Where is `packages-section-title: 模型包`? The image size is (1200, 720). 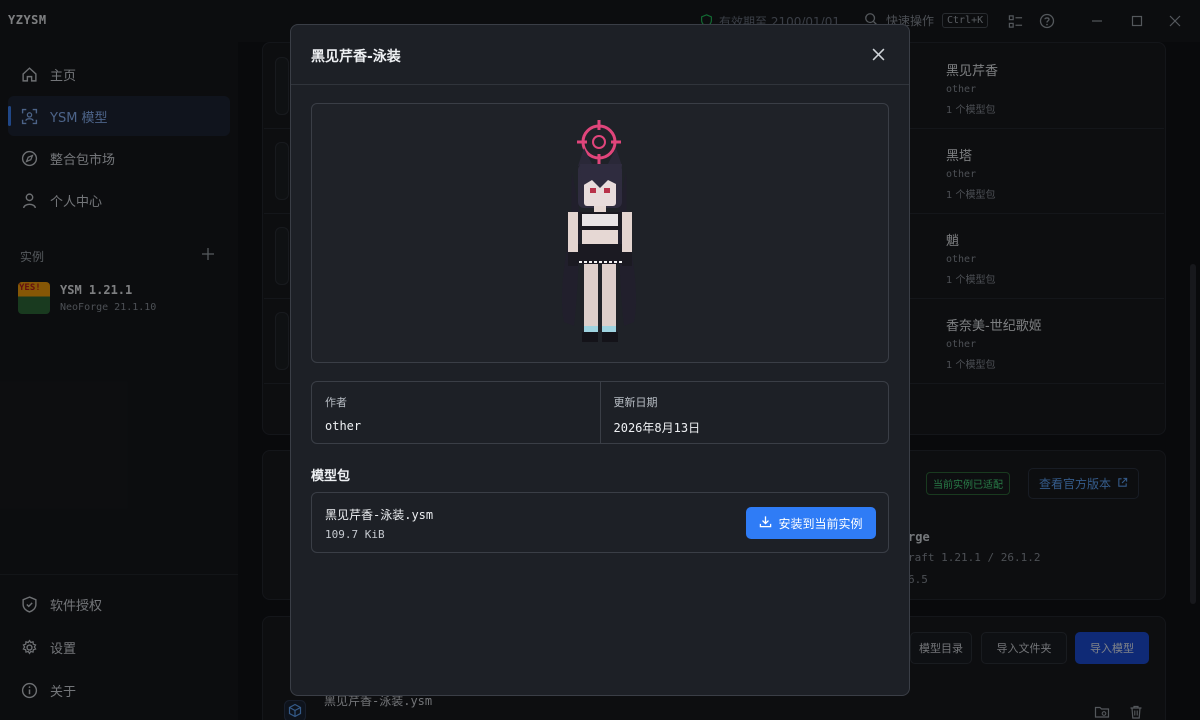
packages-section-title: 模型包 is located at coordinates (331, 476).